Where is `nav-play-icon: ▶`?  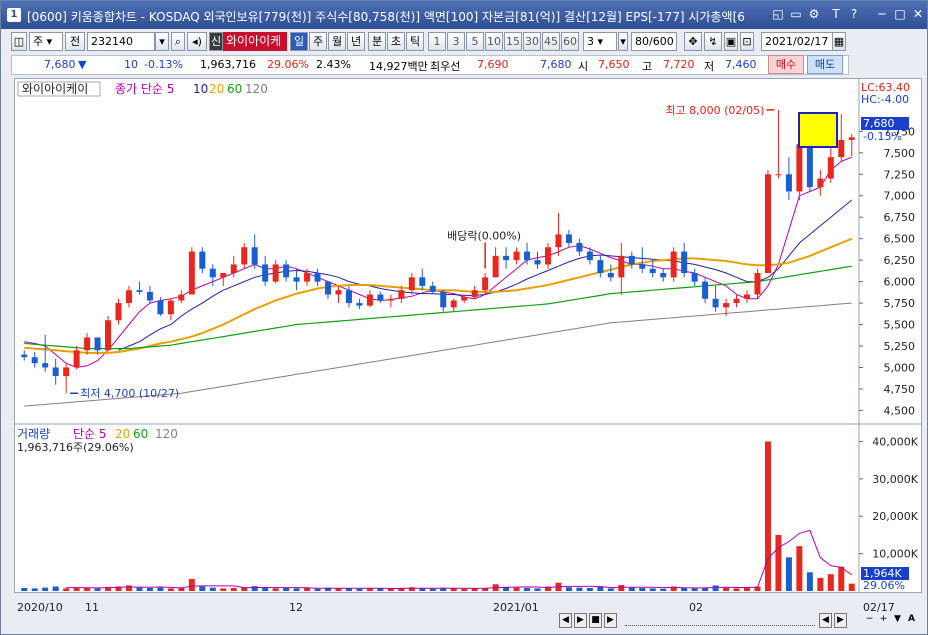
nav-play-icon: ▶ is located at coordinates (580, 620).